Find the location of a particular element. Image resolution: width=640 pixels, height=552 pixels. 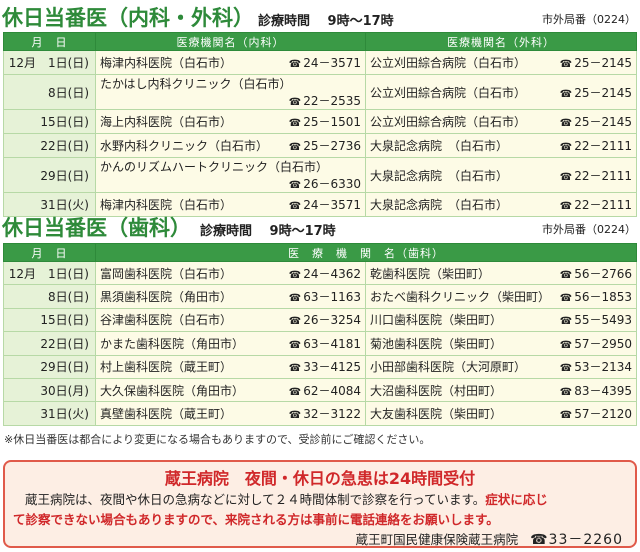

clinic-name: 水野内科クリニック（白石市） is located at coordinates (184, 146).